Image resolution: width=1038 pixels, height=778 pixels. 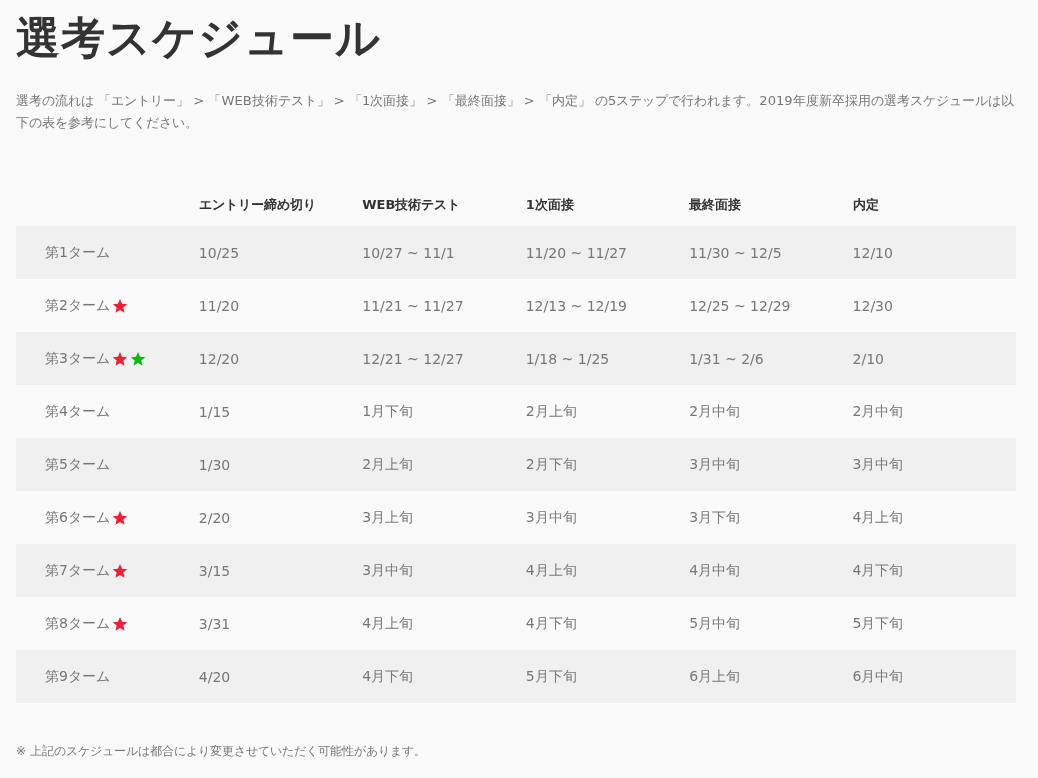 What do you see at coordinates (77, 411) in the screenshot?
I see `term-label: 第4ターム` at bounding box center [77, 411].